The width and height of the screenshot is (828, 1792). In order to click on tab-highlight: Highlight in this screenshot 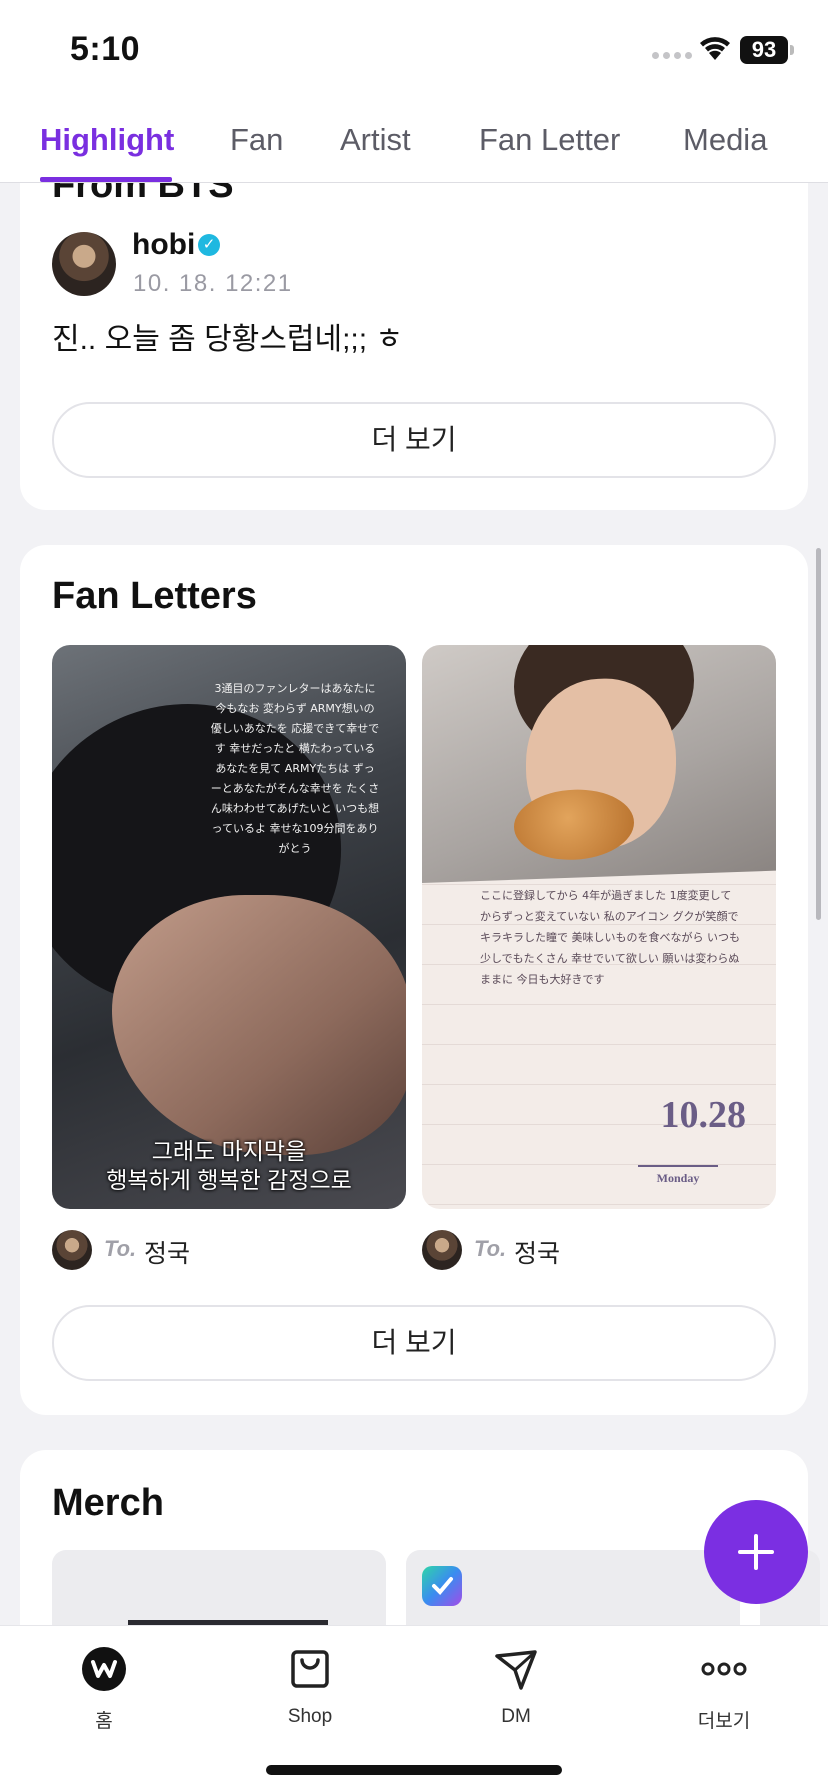, I will do `click(107, 140)`.